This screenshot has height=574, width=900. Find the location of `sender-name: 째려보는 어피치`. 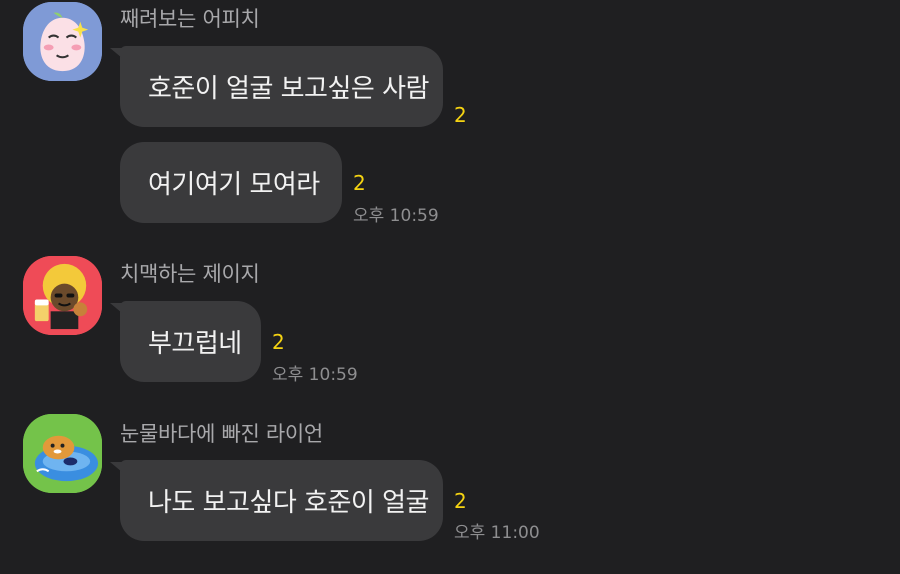

sender-name: 째려보는 어피치 is located at coordinates (190, 19).